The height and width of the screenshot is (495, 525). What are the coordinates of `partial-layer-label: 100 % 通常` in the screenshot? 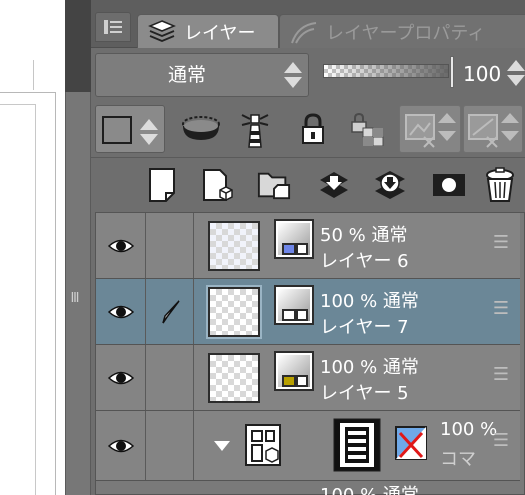 It's located at (369, 488).